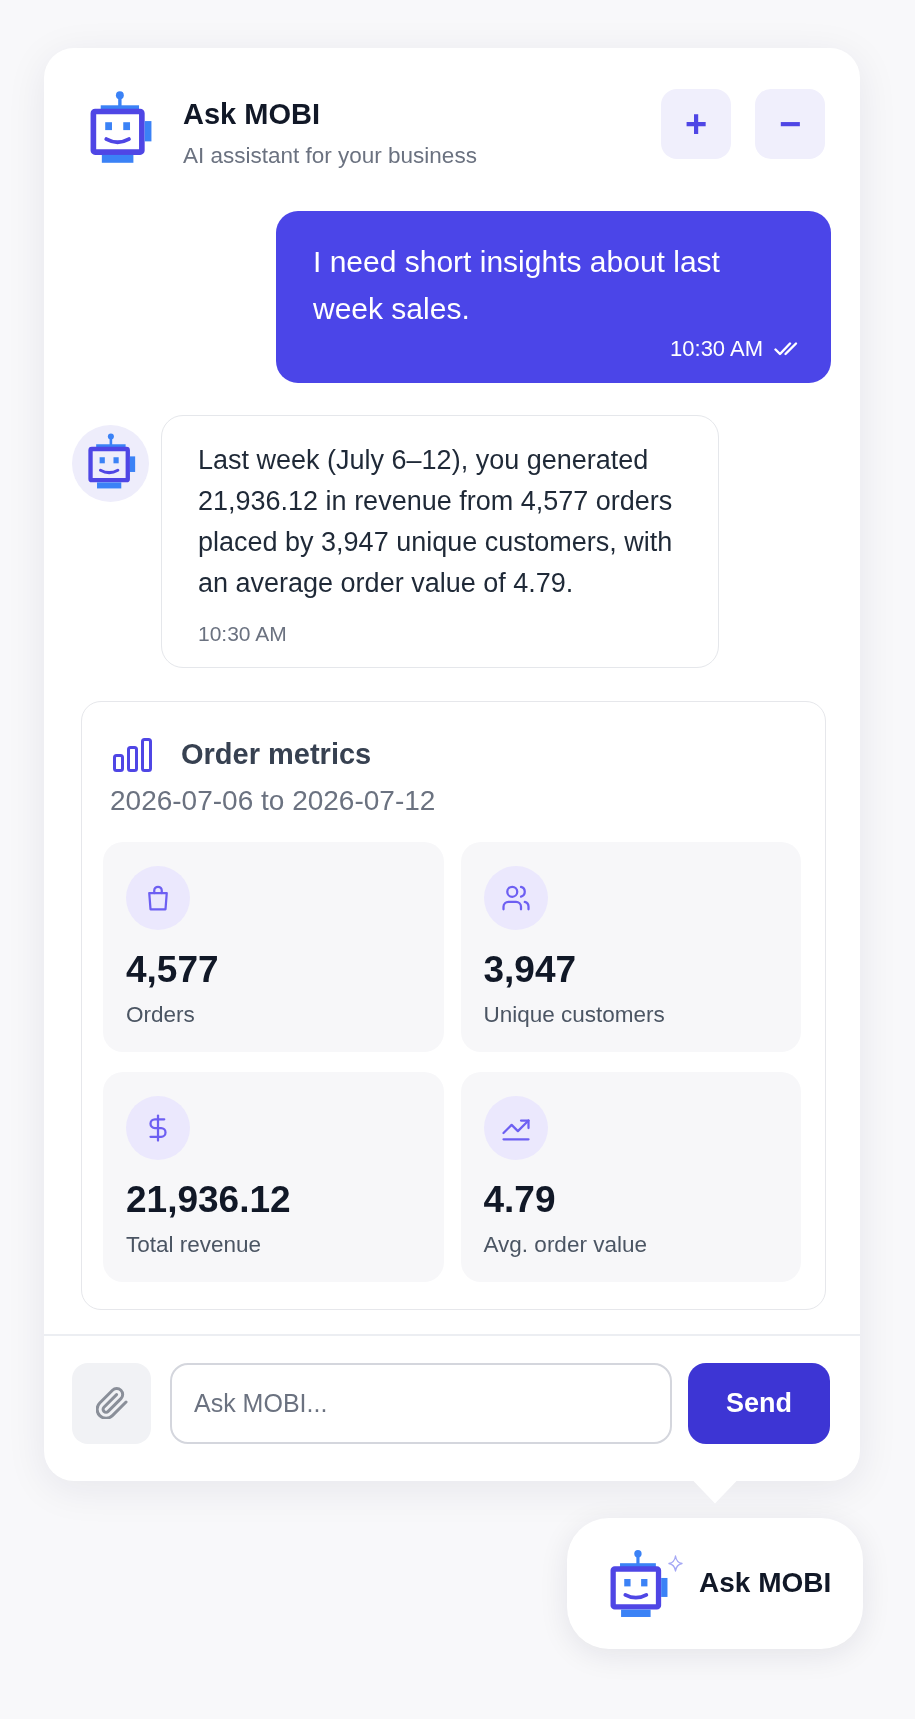  Describe the element at coordinates (675, 1563) in the screenshot. I see `sparkle-icon` at that location.